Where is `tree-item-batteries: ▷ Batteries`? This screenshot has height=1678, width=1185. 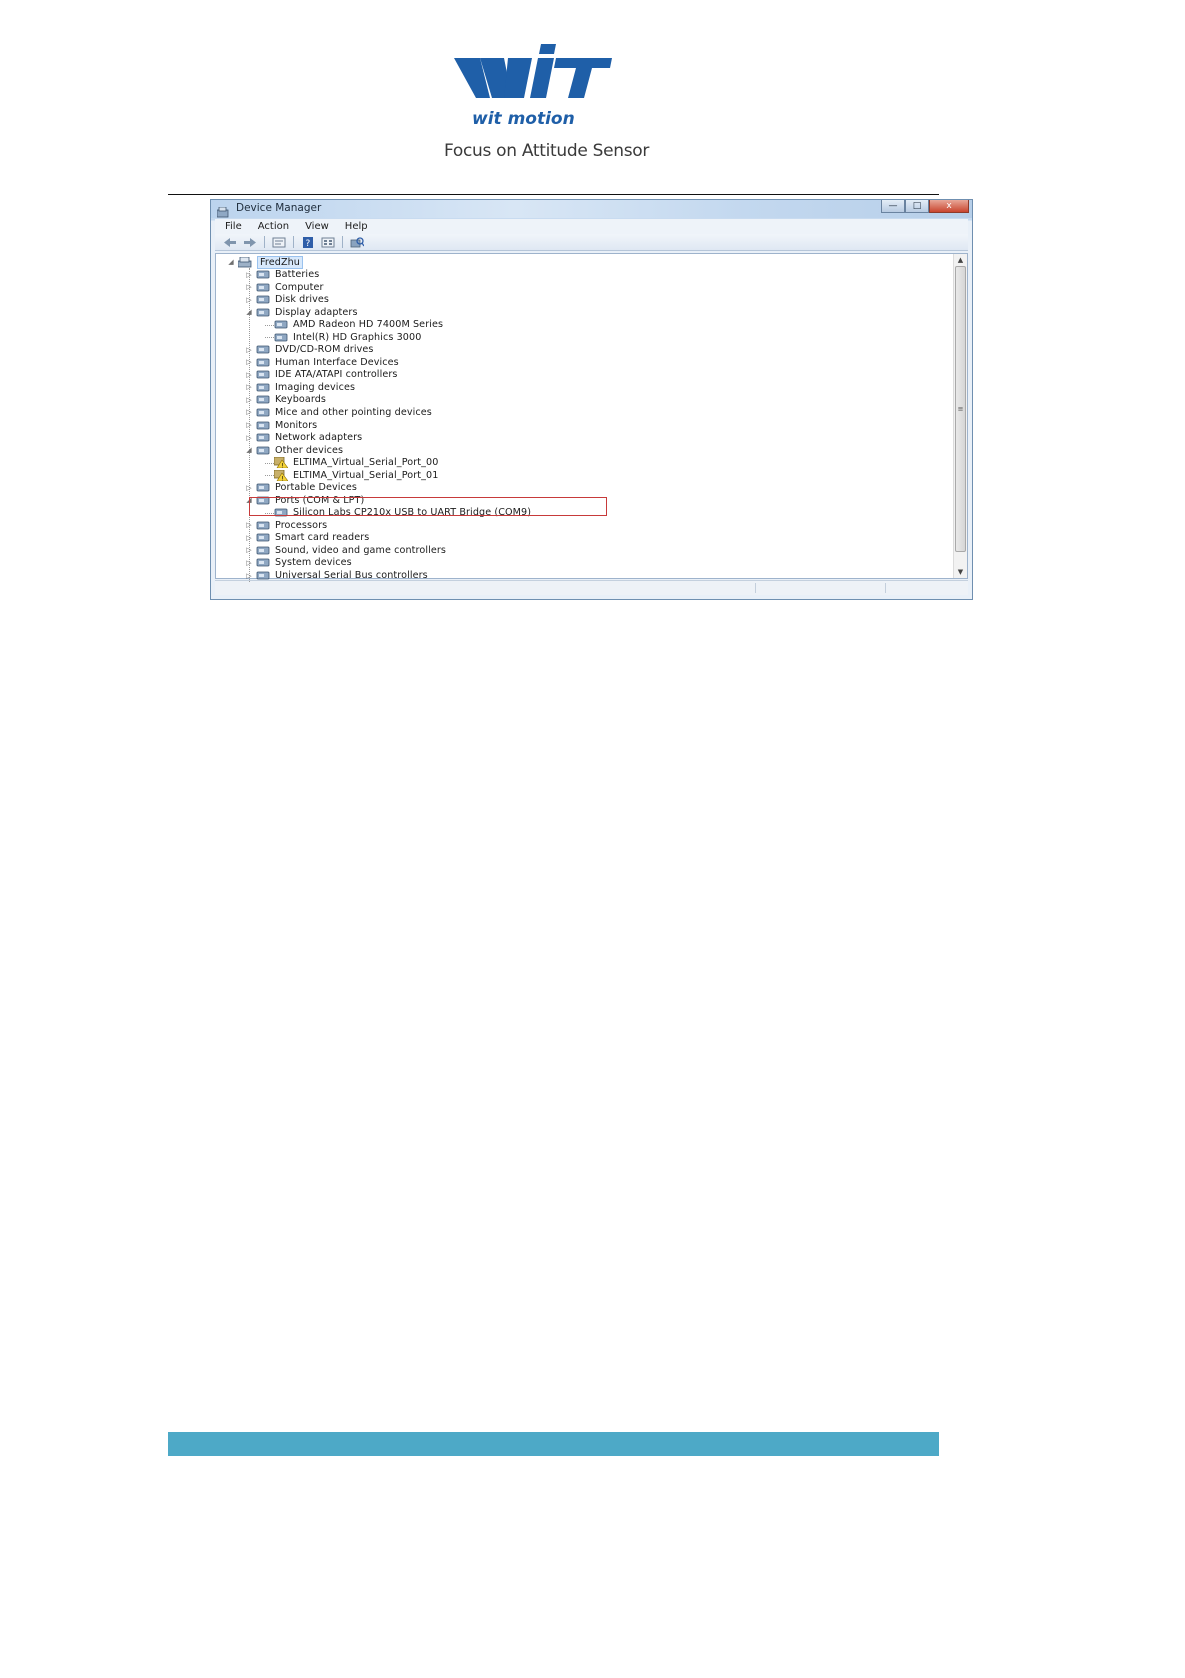 tree-item-batteries: ▷ Batteries is located at coordinates (282, 275).